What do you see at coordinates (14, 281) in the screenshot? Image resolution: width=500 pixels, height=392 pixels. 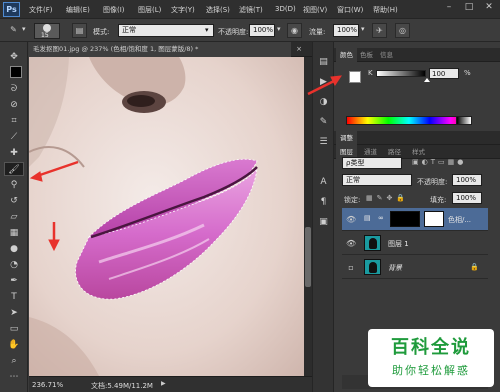 I see `pen-tool-icon: ✒` at bounding box center [14, 281].